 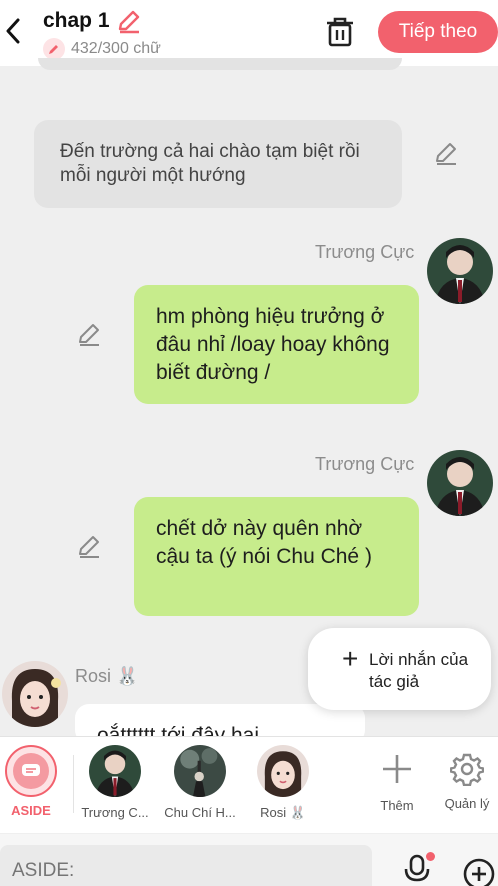 What do you see at coordinates (397, 805) in the screenshot?
I see `add-label: Thêm` at bounding box center [397, 805].